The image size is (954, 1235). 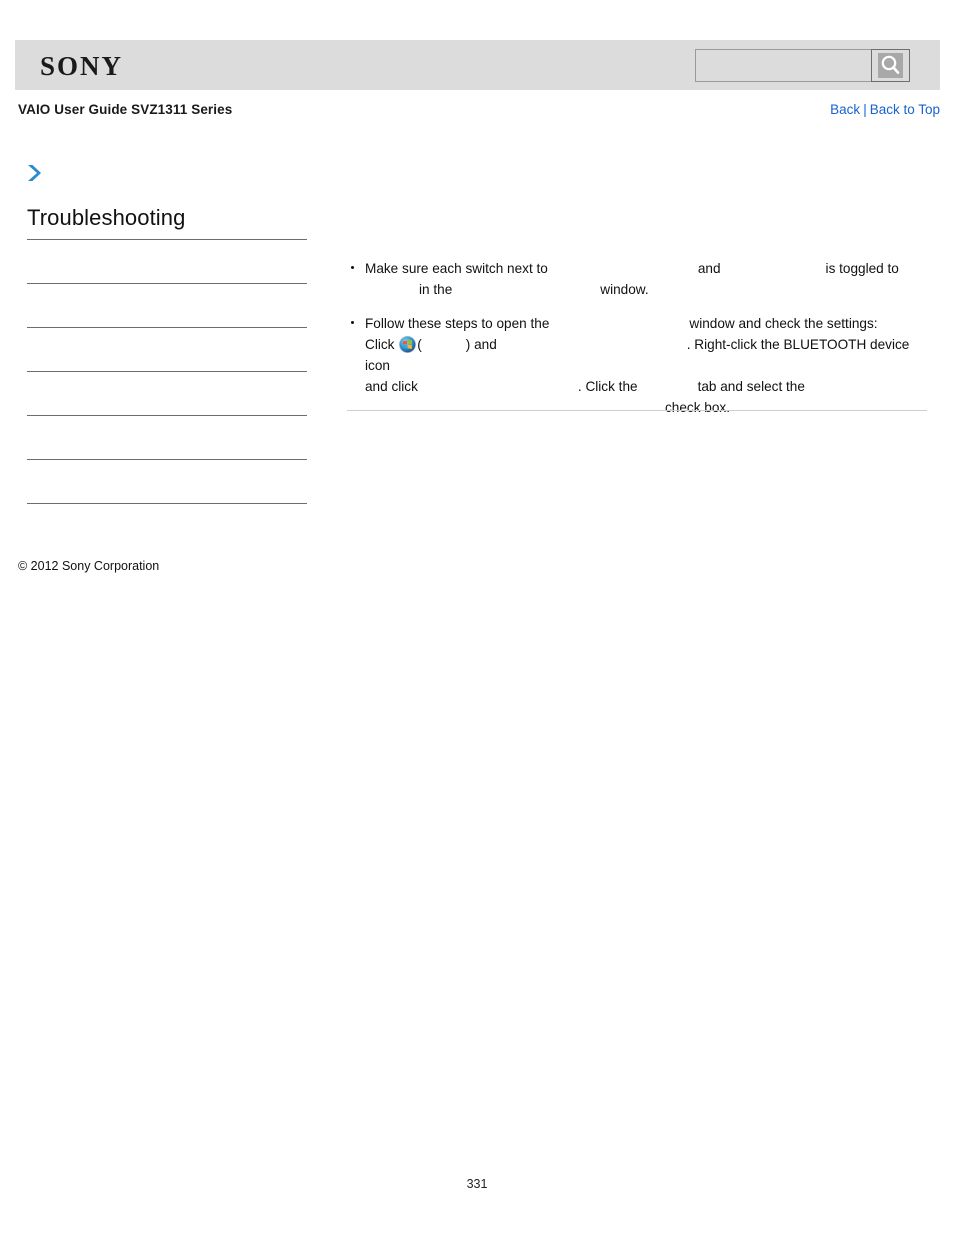 What do you see at coordinates (783, 65) in the screenshot?
I see `search-input` at bounding box center [783, 65].